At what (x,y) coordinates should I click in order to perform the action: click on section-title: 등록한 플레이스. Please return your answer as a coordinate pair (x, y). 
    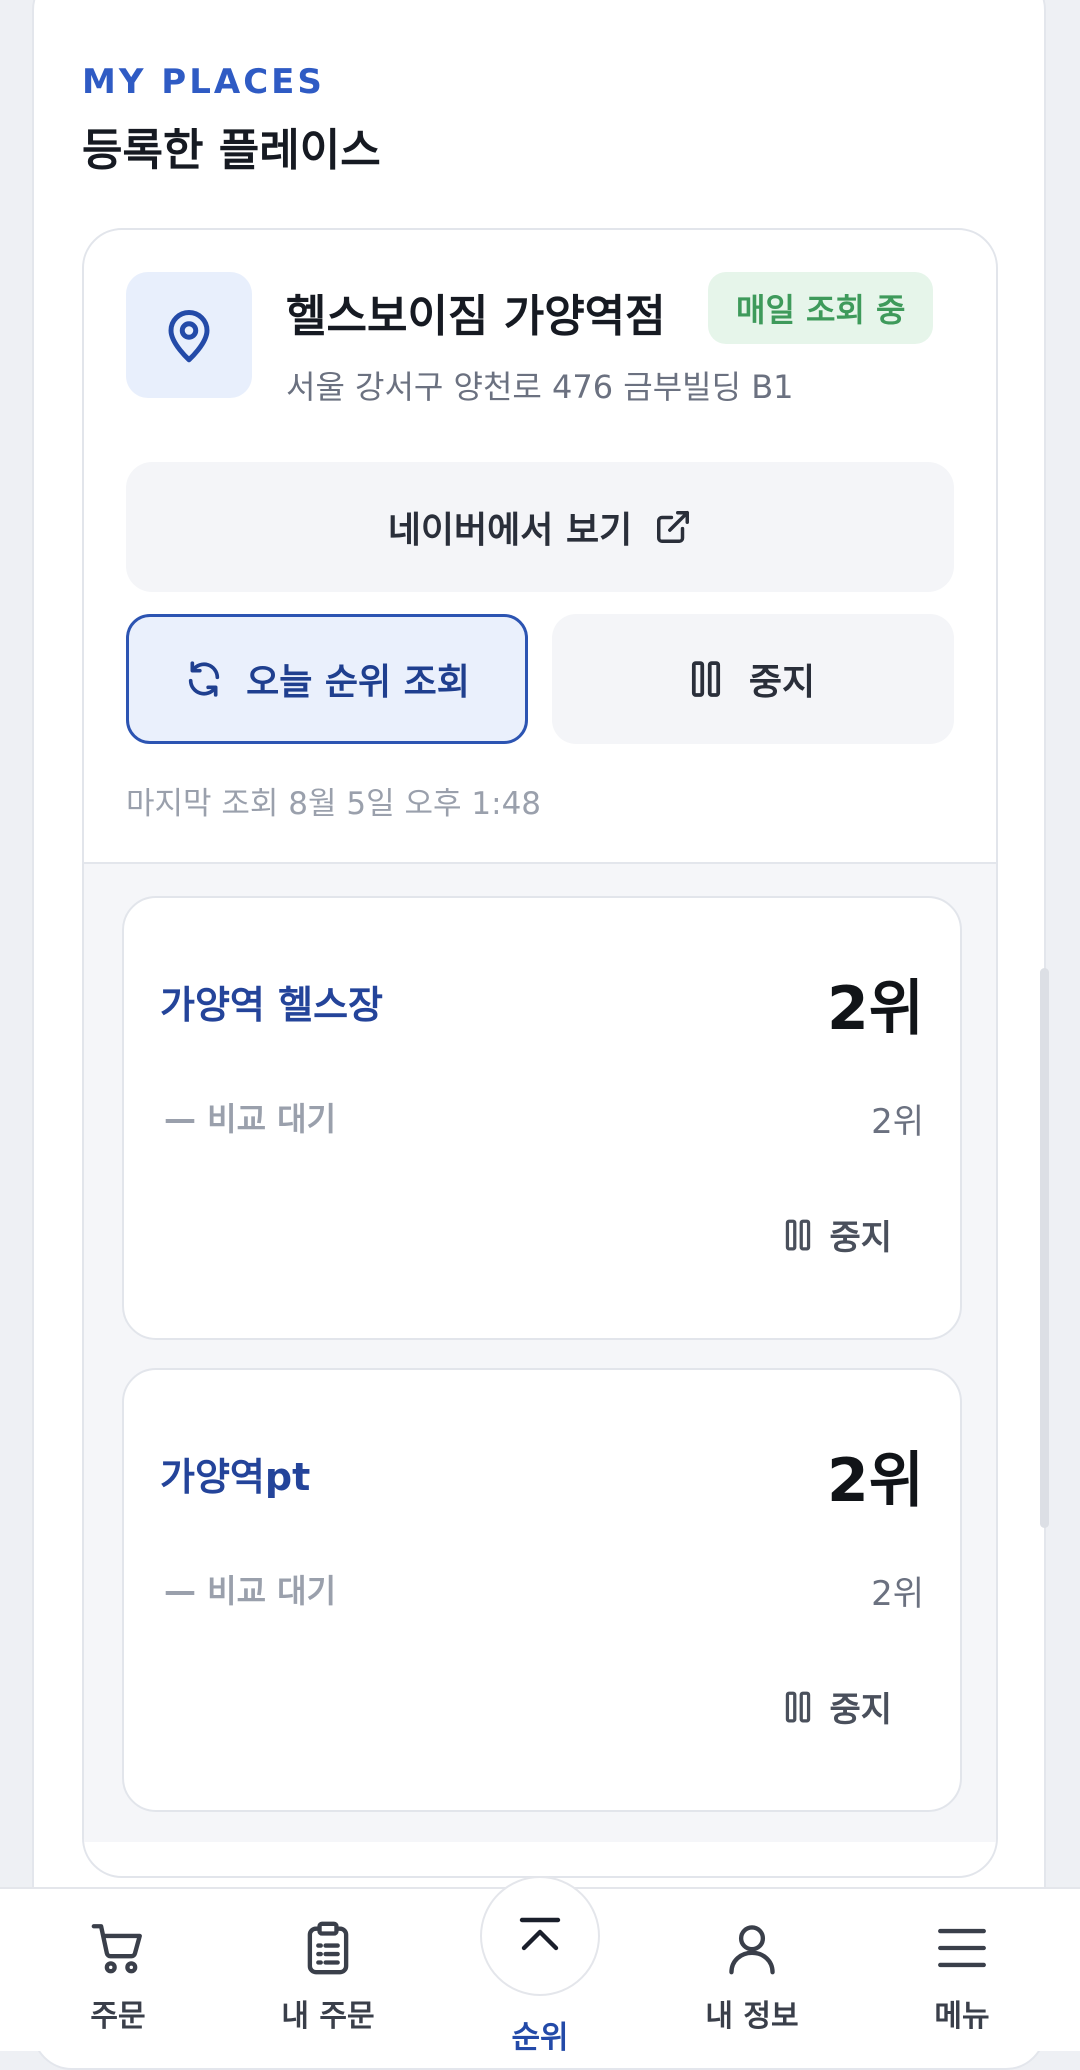
    Looking at the image, I should click on (231, 150).